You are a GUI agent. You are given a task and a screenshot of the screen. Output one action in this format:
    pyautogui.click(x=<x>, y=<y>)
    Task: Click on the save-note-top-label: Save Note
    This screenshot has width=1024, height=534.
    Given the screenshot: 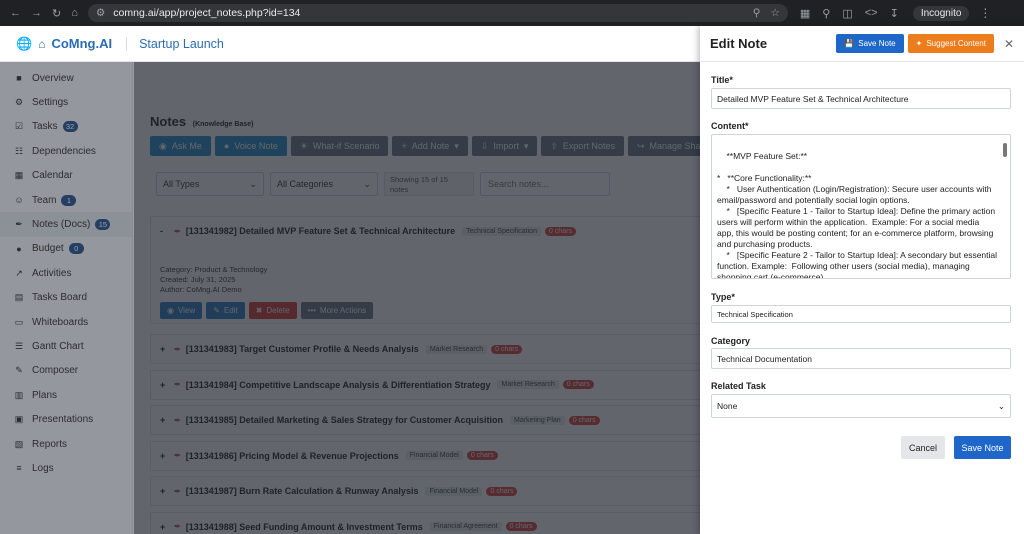 What is the action you would take?
    pyautogui.click(x=877, y=43)
    